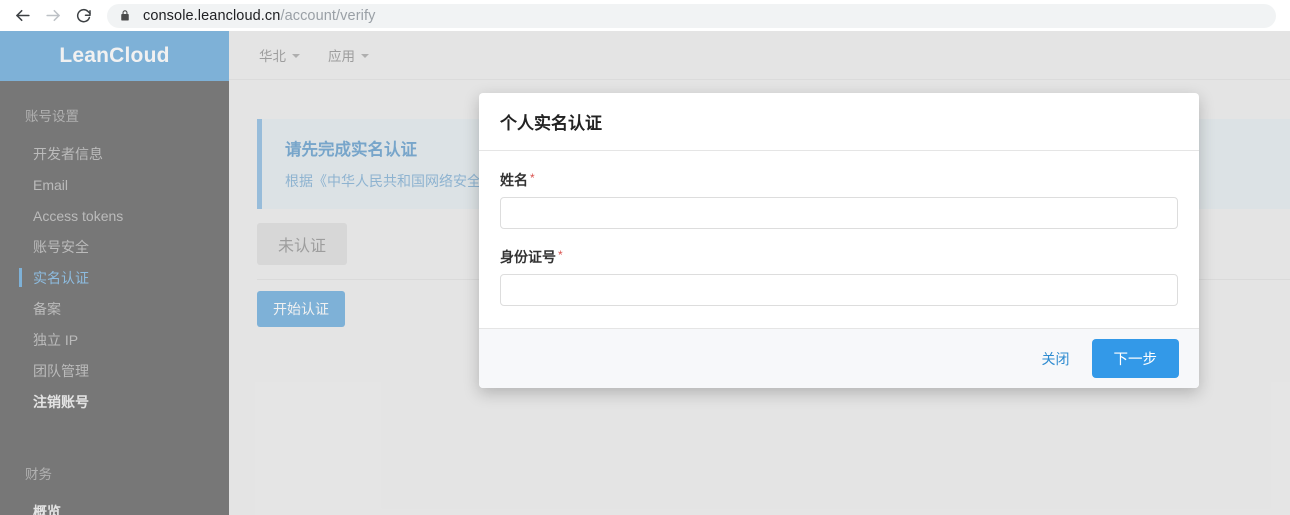 This screenshot has height=515, width=1290. Describe the element at coordinates (328, 15) in the screenshot. I see `url-path: /account/verify` at that location.